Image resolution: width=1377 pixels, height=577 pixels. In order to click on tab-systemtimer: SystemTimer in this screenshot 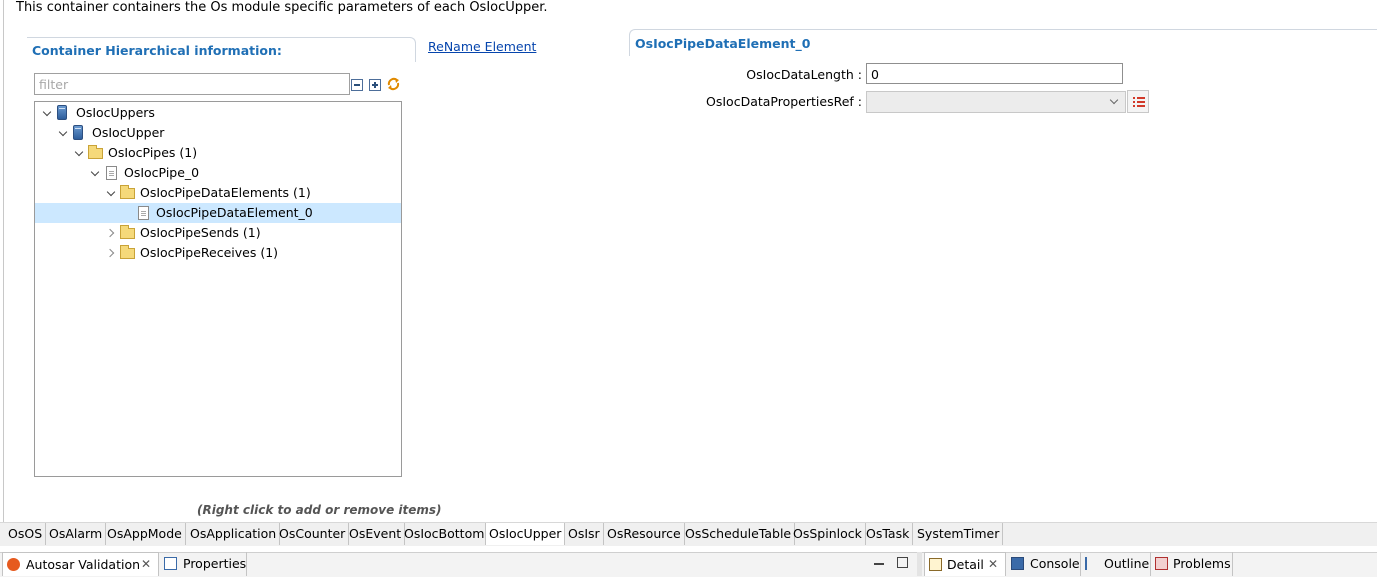, I will do `click(959, 534)`.